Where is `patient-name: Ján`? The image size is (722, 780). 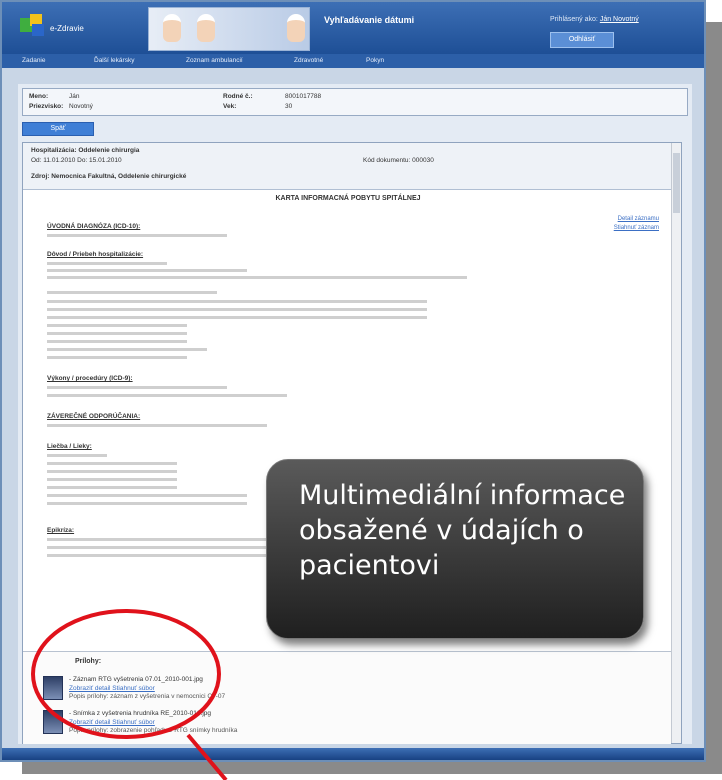 patient-name: Ján is located at coordinates (74, 96).